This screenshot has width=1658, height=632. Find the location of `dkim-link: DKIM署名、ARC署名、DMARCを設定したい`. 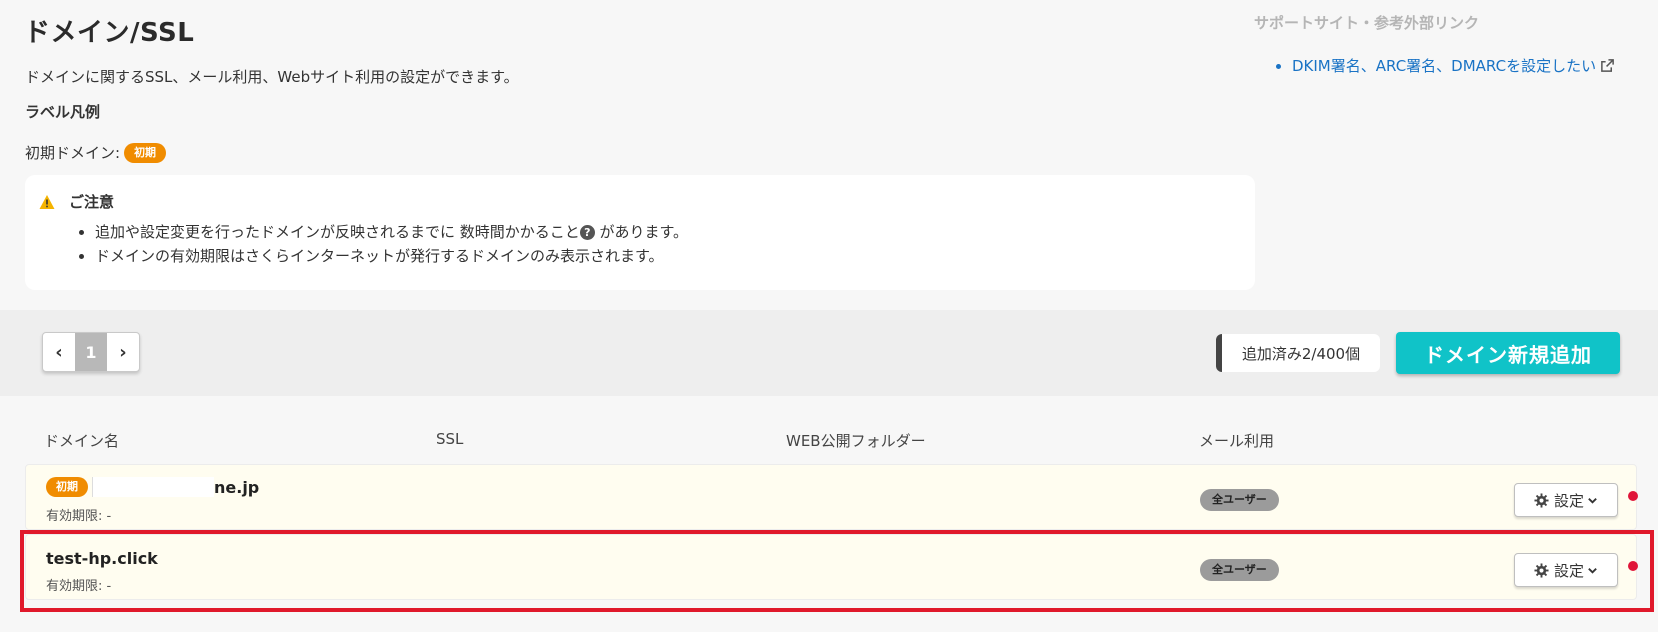

dkim-link: DKIM署名、ARC署名、DMARCを設定したい is located at coordinates (1444, 66).